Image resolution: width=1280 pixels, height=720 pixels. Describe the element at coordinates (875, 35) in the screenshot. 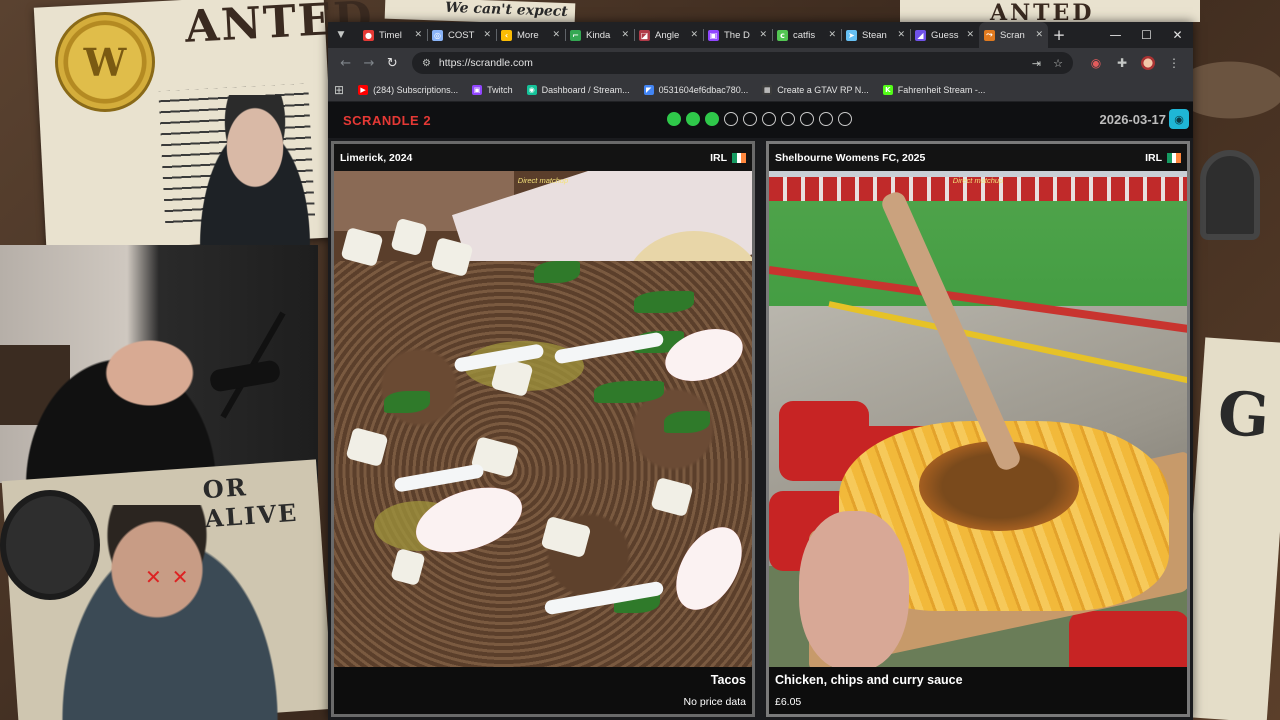

I see `browser-tab: ➤ Stean ✕` at that location.